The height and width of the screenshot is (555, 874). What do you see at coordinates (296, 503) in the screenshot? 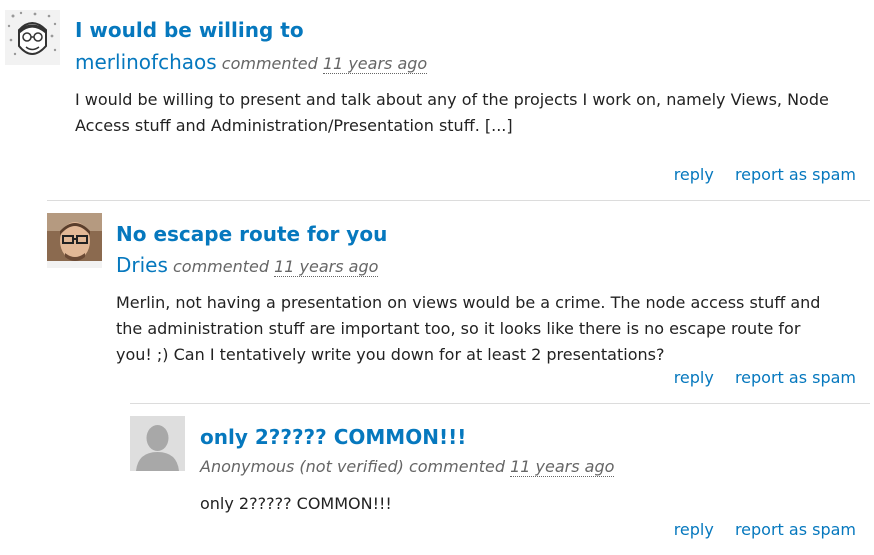
I see `comment-body: only 2????? COMMON!!!` at bounding box center [296, 503].